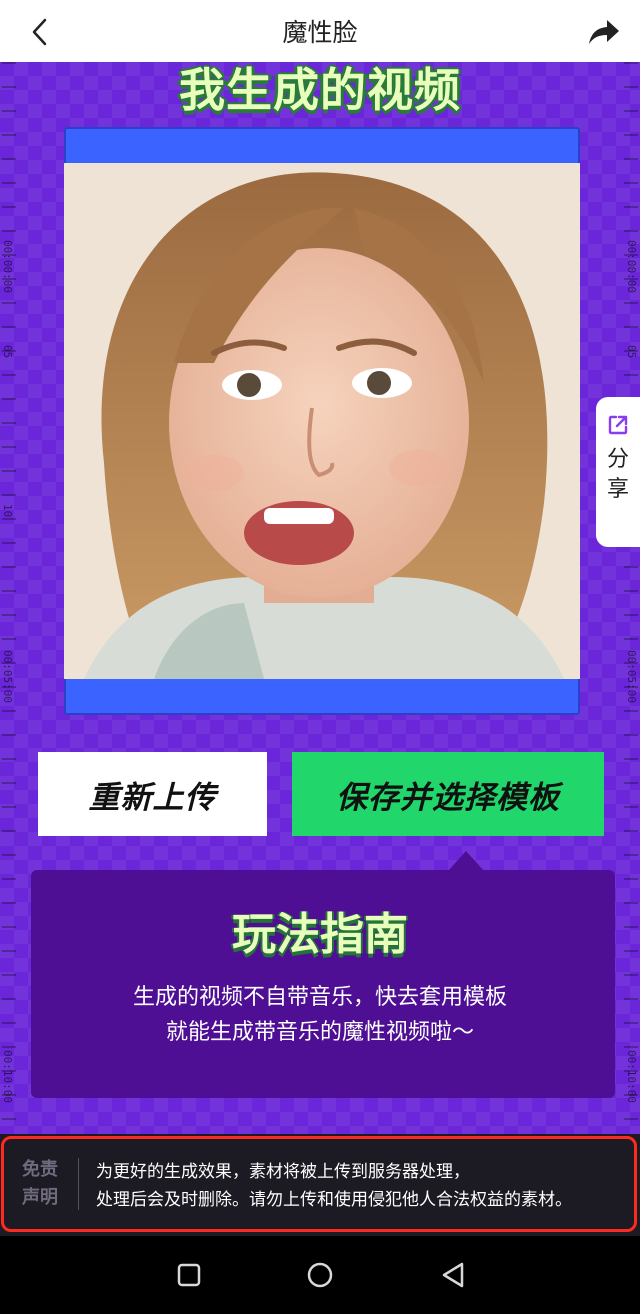 This screenshot has width=640, height=1314. What do you see at coordinates (320, 90) in the screenshot?
I see `section-heading: 我生成的视频` at bounding box center [320, 90].